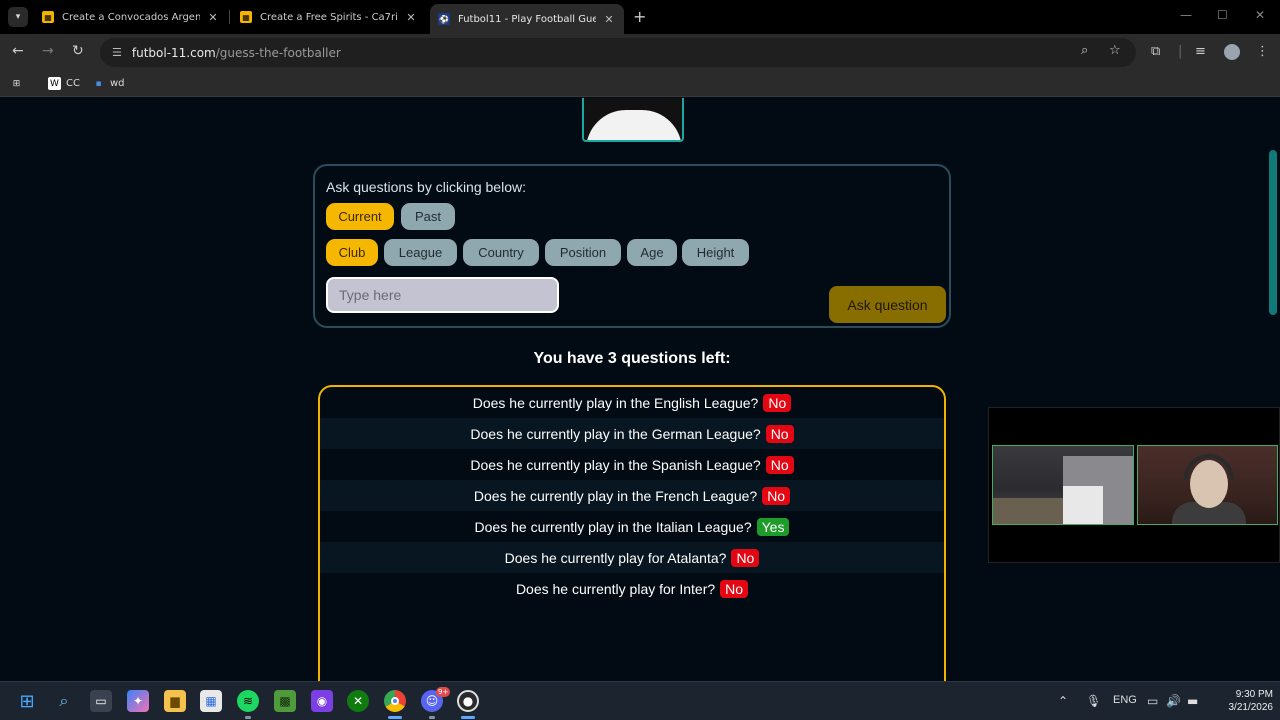 Image resolution: width=1280 pixels, height=720 pixels. Describe the element at coordinates (175, 701) in the screenshot. I see `file-explorer-icon: ▆` at that location.